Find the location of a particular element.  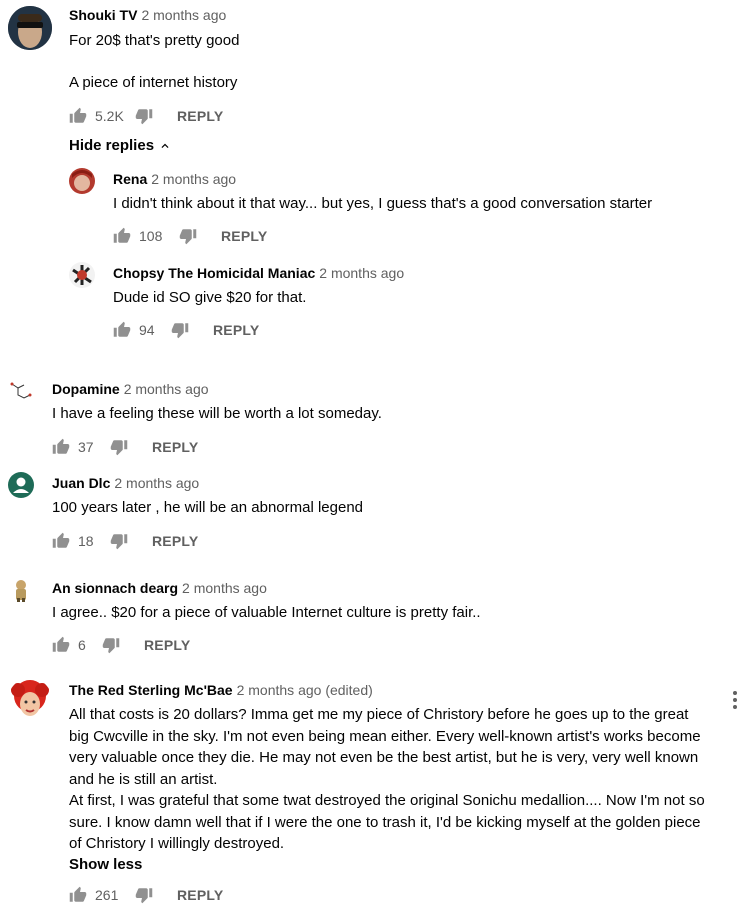

like-count: 261 is located at coordinates (107, 895).